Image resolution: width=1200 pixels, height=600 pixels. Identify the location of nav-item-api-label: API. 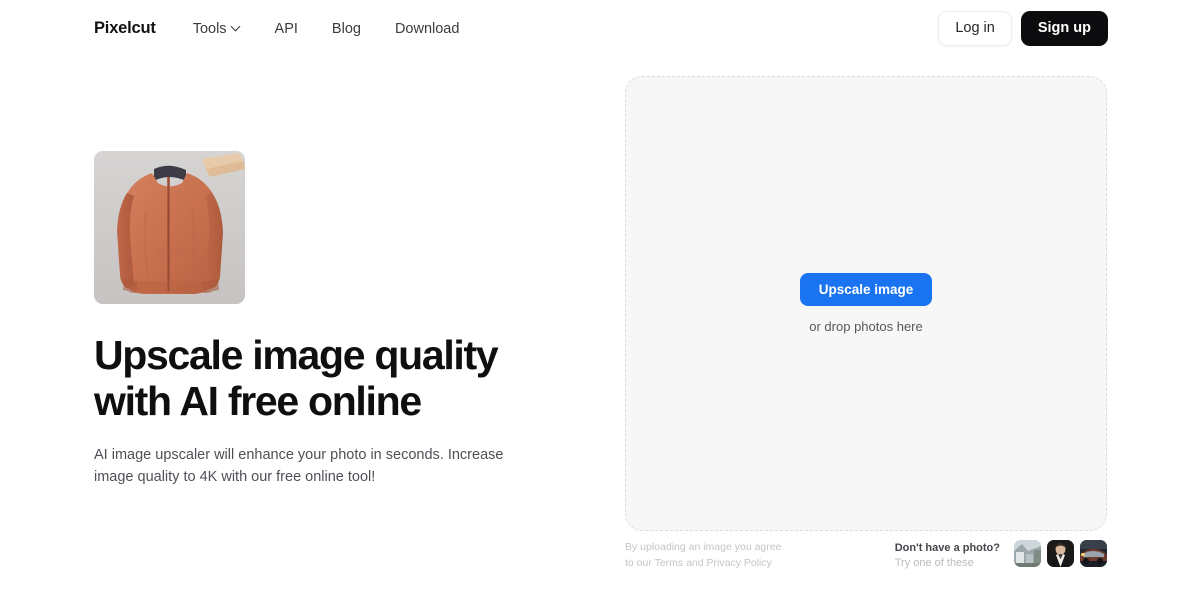
(286, 28).